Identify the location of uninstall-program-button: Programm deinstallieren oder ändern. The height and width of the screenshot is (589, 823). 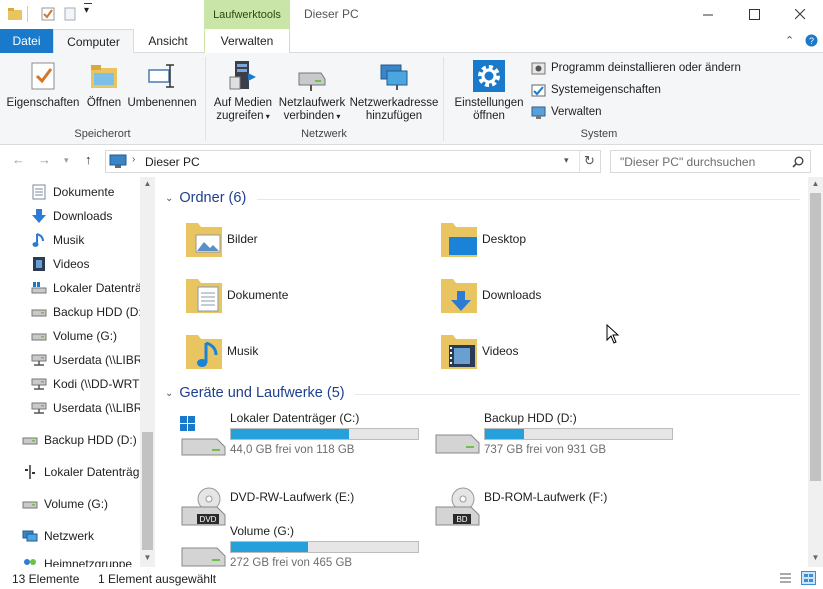
(636, 68).